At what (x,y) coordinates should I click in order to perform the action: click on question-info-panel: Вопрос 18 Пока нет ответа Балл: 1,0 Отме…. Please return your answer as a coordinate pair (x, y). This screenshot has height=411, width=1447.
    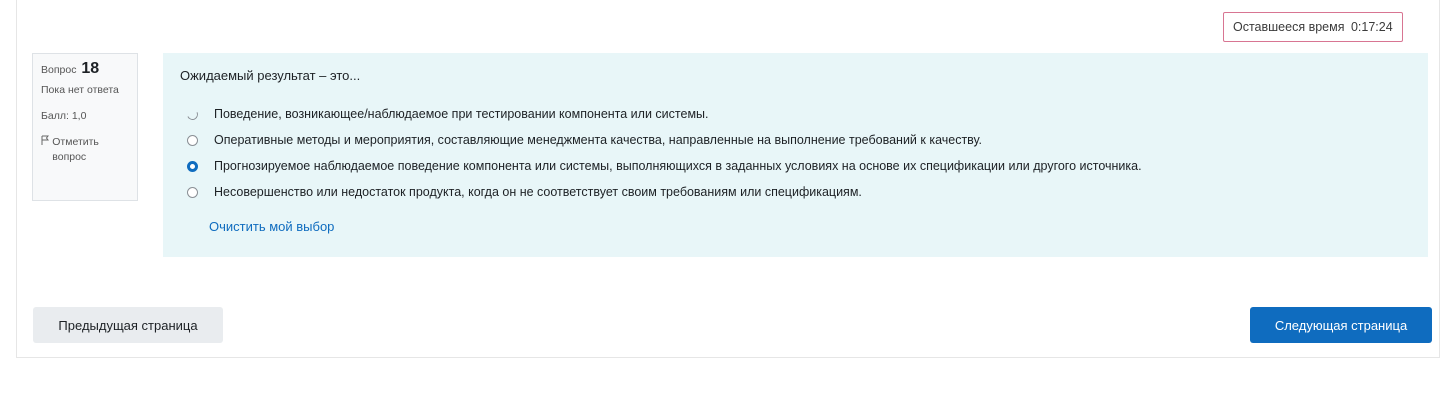
    Looking at the image, I should click on (85, 127).